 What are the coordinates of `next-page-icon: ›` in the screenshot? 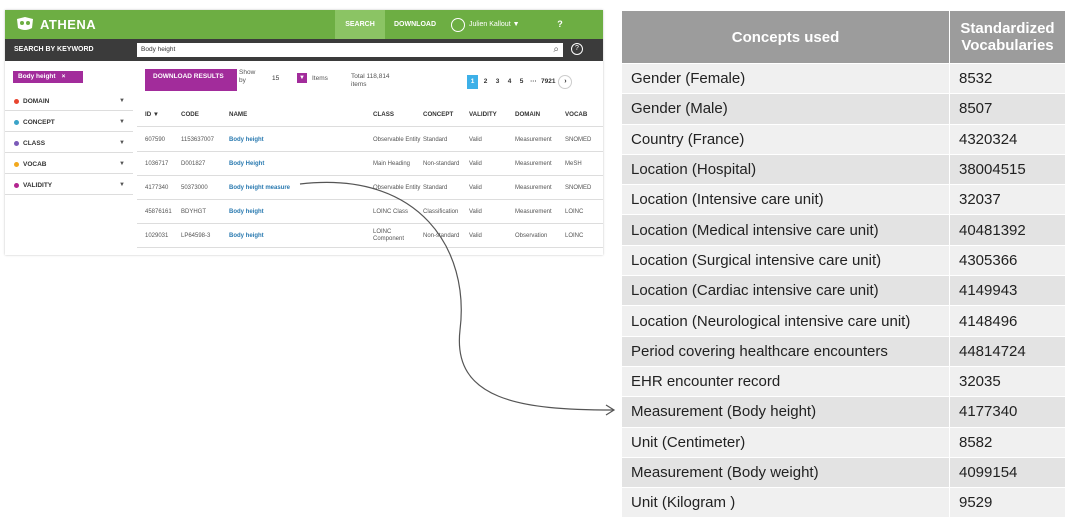 It's located at (565, 82).